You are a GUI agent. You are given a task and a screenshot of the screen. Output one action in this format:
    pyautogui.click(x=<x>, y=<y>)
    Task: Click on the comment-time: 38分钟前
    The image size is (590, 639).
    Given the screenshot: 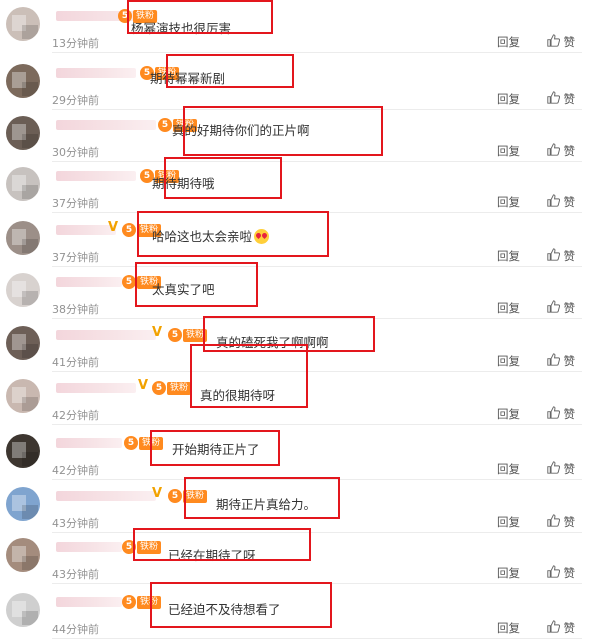 What is the action you would take?
    pyautogui.click(x=75, y=309)
    